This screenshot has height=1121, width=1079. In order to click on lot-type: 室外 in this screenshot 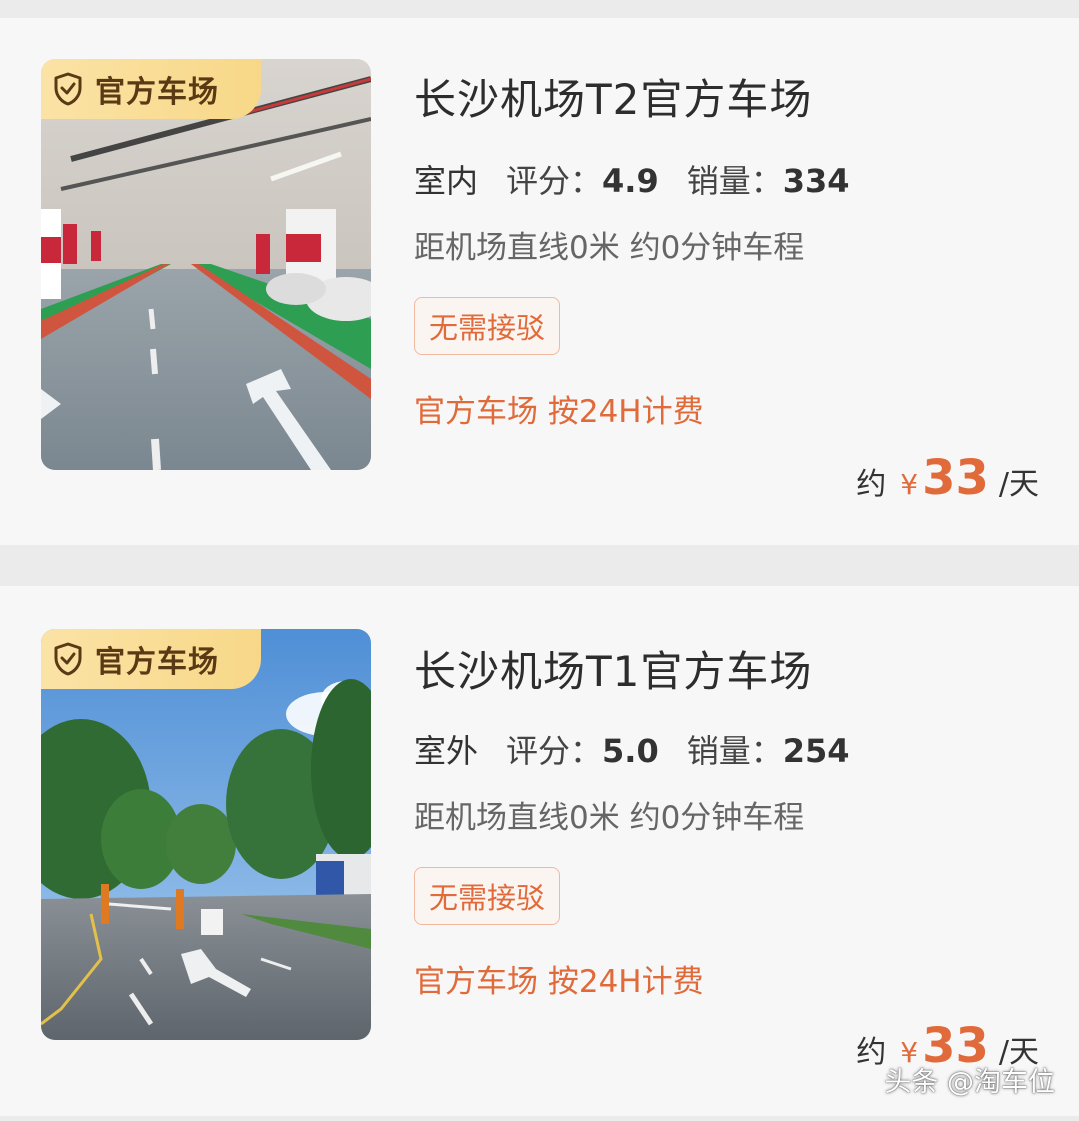, I will do `click(446, 752)`.